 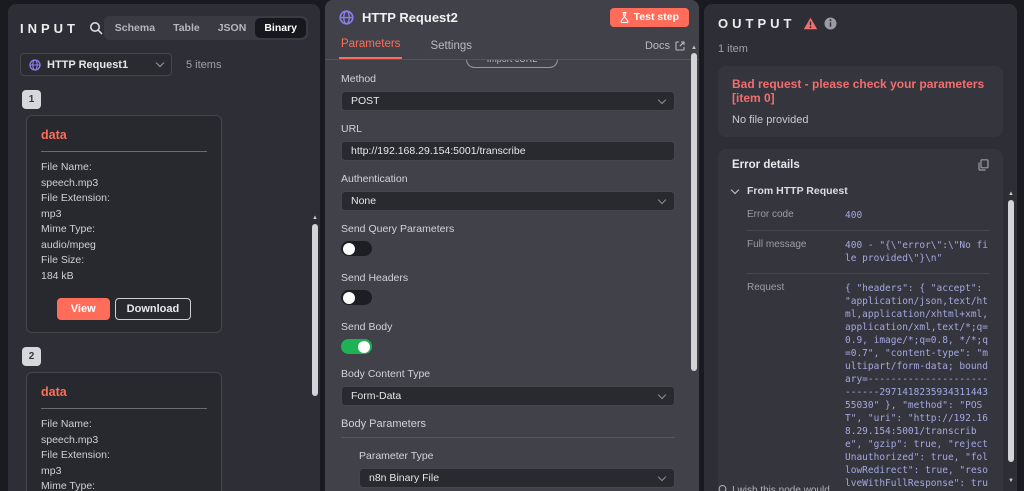 I want to click on item-index-badge: 1, so click(x=31, y=99).